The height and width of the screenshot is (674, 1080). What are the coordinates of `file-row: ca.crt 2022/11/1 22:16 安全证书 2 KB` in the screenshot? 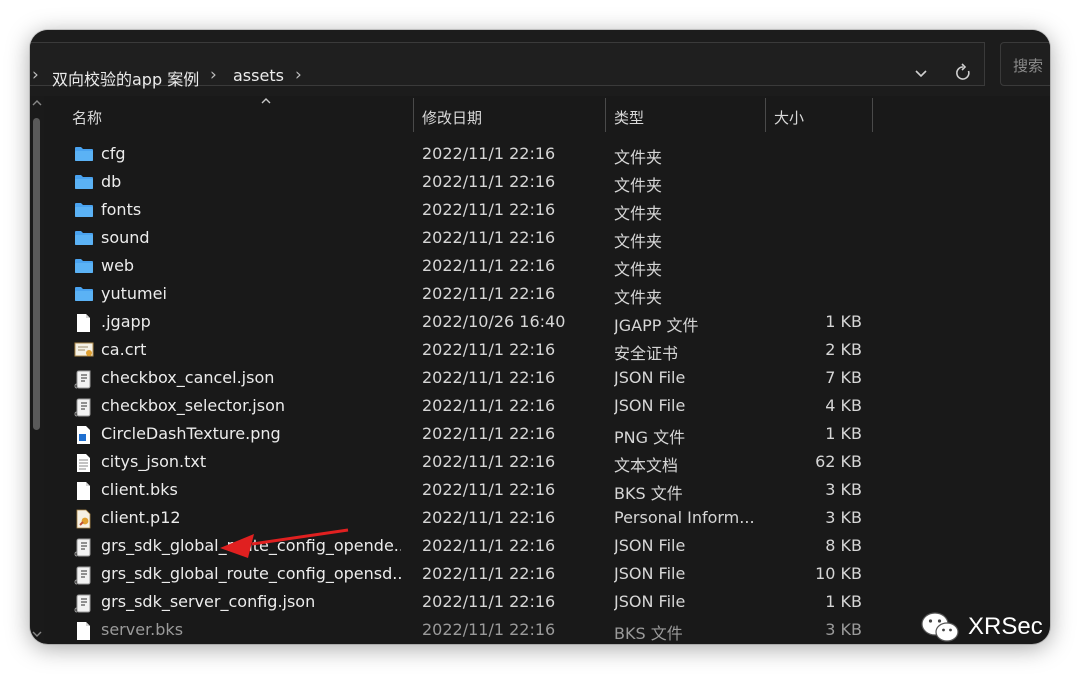 It's located at (547, 350).